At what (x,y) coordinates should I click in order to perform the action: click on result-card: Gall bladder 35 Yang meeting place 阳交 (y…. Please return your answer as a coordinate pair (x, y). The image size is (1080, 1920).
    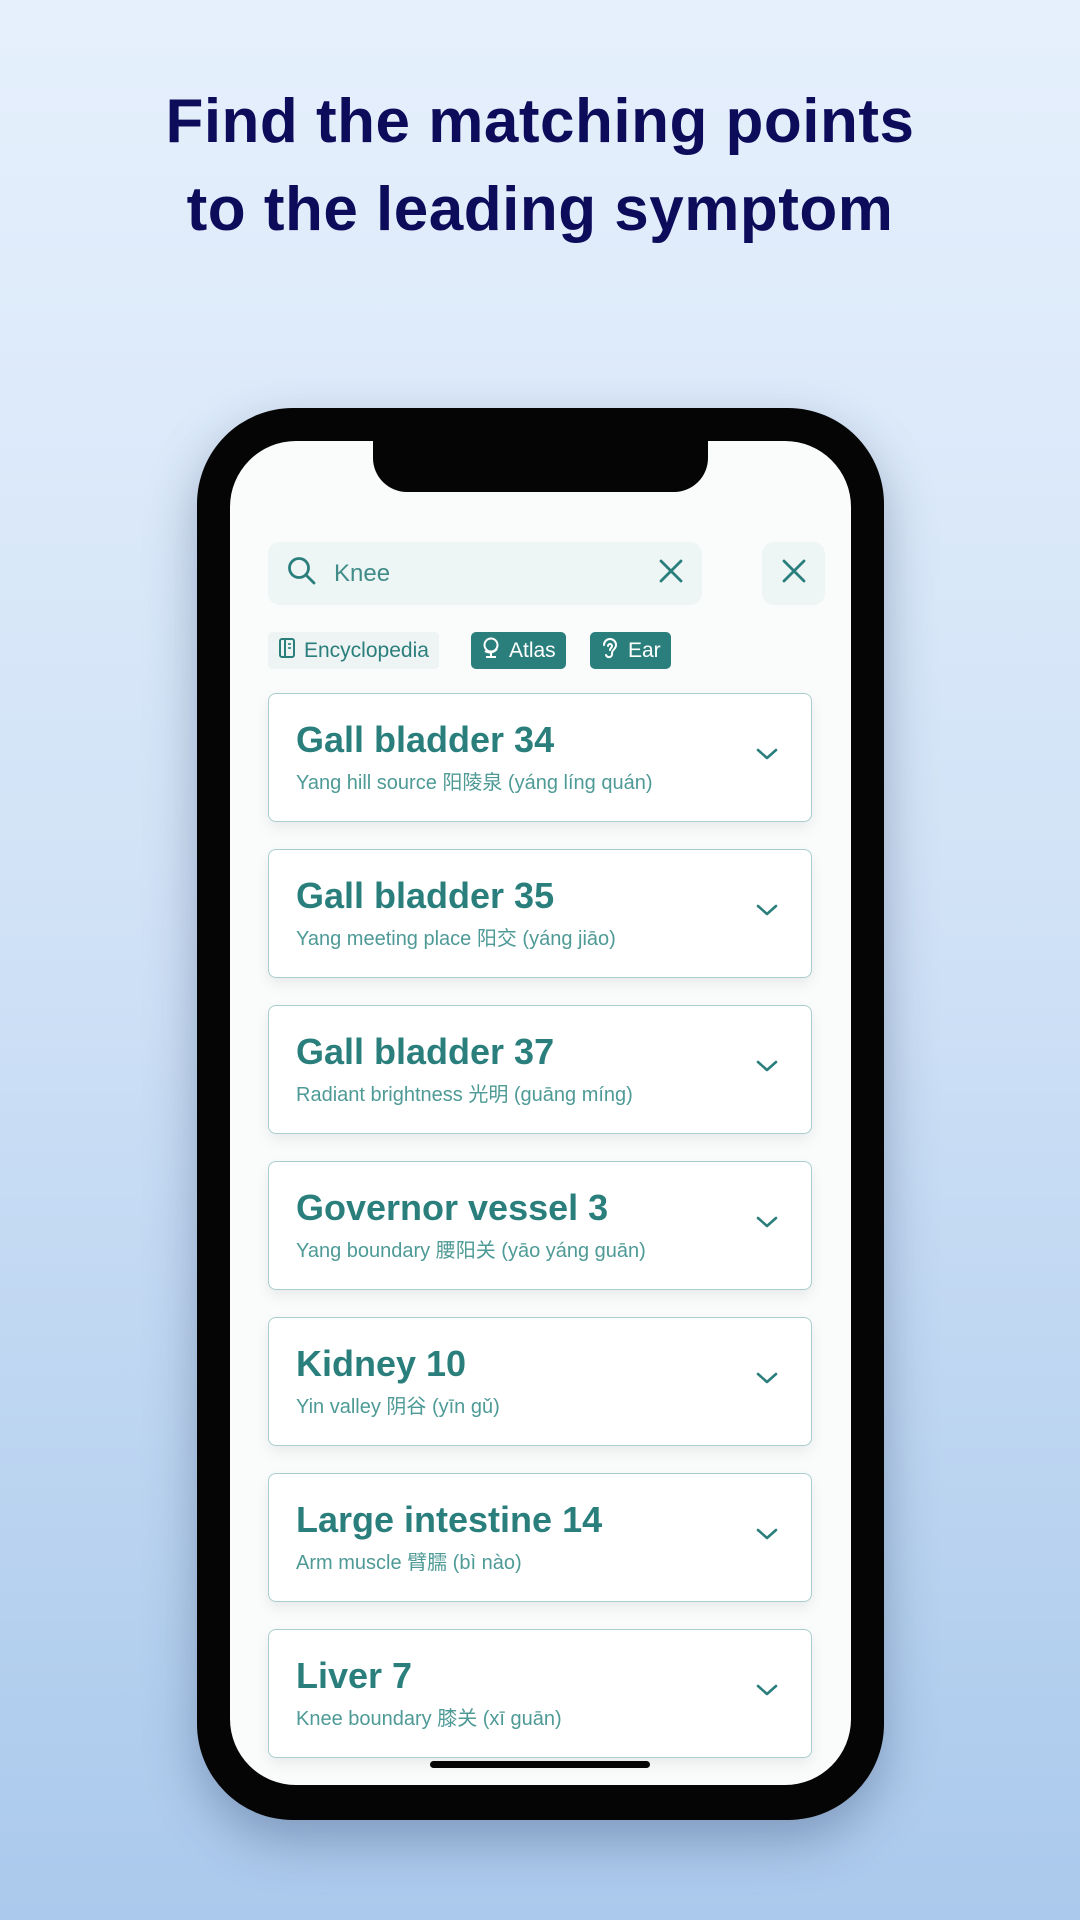
    Looking at the image, I should click on (540, 913).